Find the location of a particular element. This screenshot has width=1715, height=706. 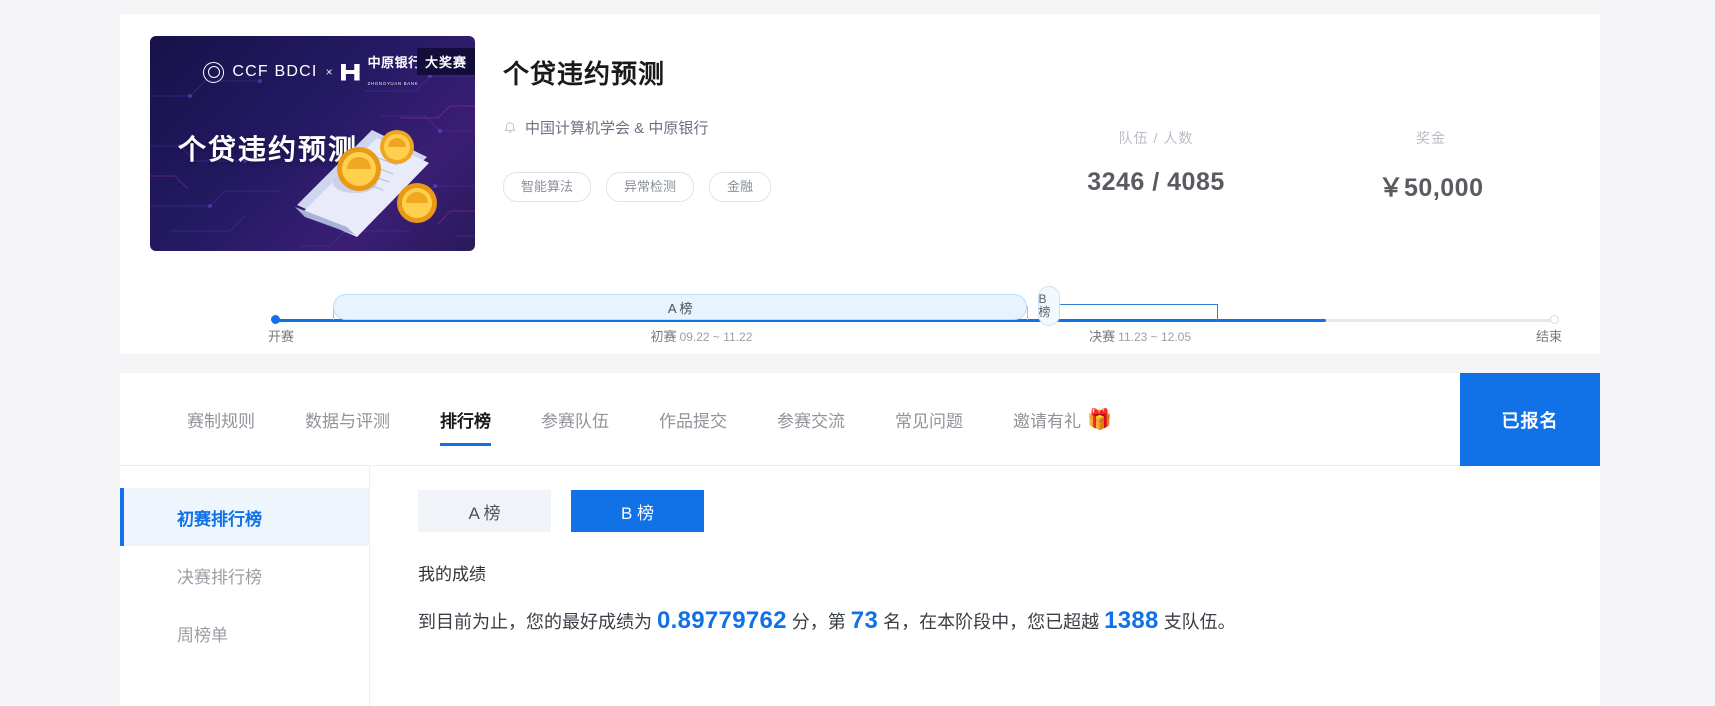

sidebar-item-preliminary-leaderboard: 初赛排行榜 is located at coordinates (244, 517).